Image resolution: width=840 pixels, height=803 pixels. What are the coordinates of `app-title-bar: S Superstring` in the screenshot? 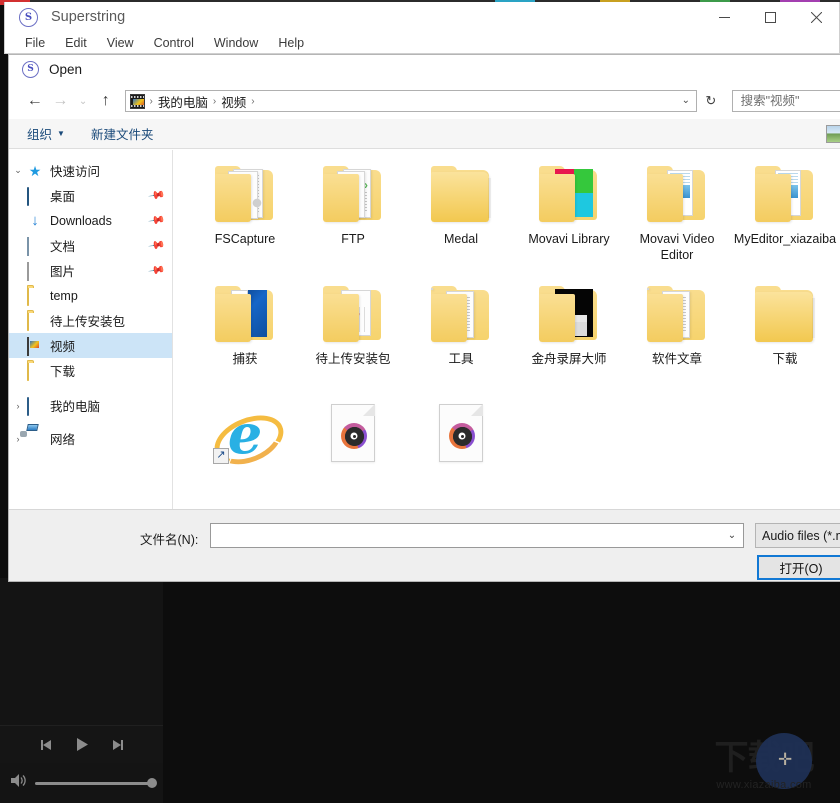 It's located at (422, 17).